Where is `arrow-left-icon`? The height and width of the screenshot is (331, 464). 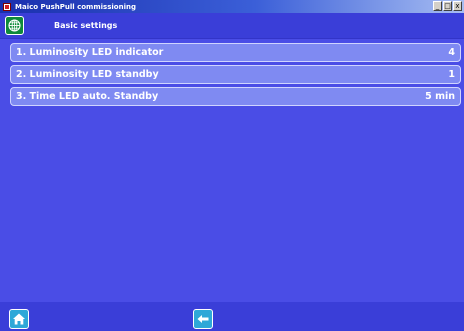
arrow-left-icon is located at coordinates (203, 319).